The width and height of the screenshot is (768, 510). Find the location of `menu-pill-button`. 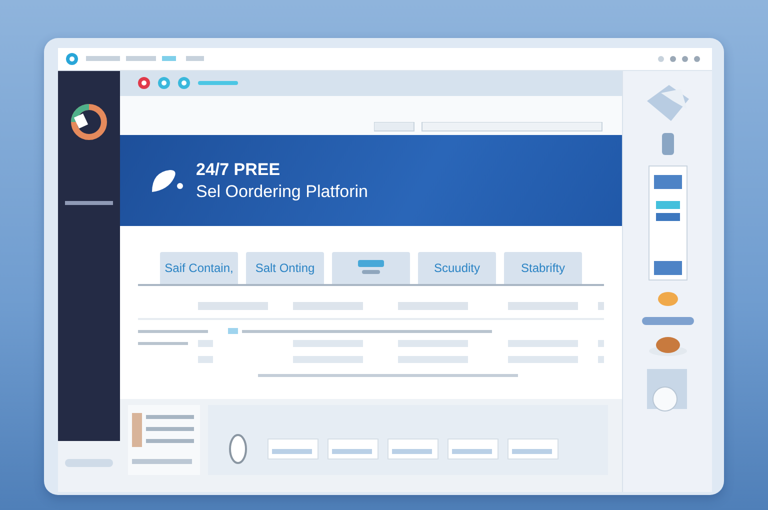

menu-pill-button is located at coordinates (668, 321).